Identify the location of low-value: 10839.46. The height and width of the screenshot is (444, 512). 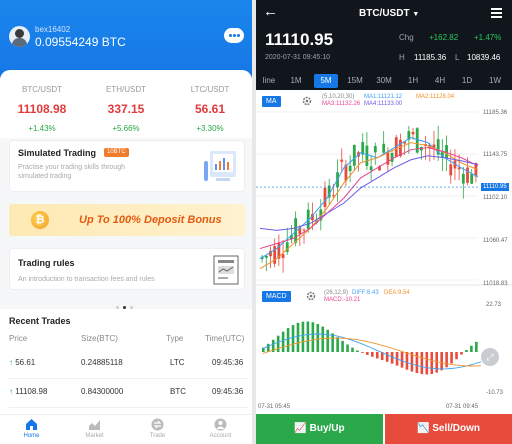
(484, 57).